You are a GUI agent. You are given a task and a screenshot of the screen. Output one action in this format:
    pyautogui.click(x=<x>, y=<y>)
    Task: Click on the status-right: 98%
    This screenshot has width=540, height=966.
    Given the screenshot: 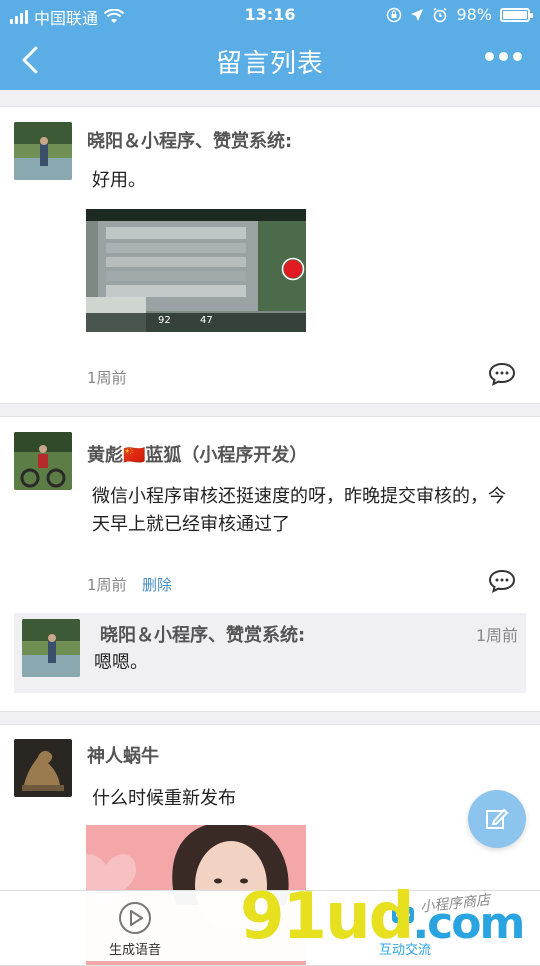 What is the action you would take?
    pyautogui.click(x=459, y=14)
    